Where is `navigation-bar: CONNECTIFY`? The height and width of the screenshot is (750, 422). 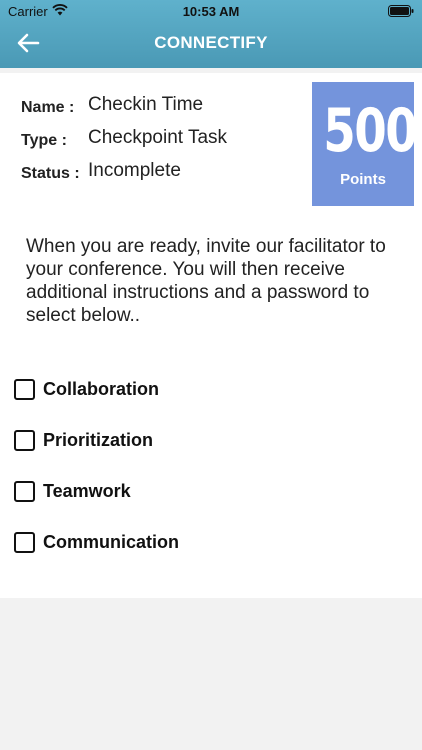 navigation-bar: CONNECTIFY is located at coordinates (211, 43).